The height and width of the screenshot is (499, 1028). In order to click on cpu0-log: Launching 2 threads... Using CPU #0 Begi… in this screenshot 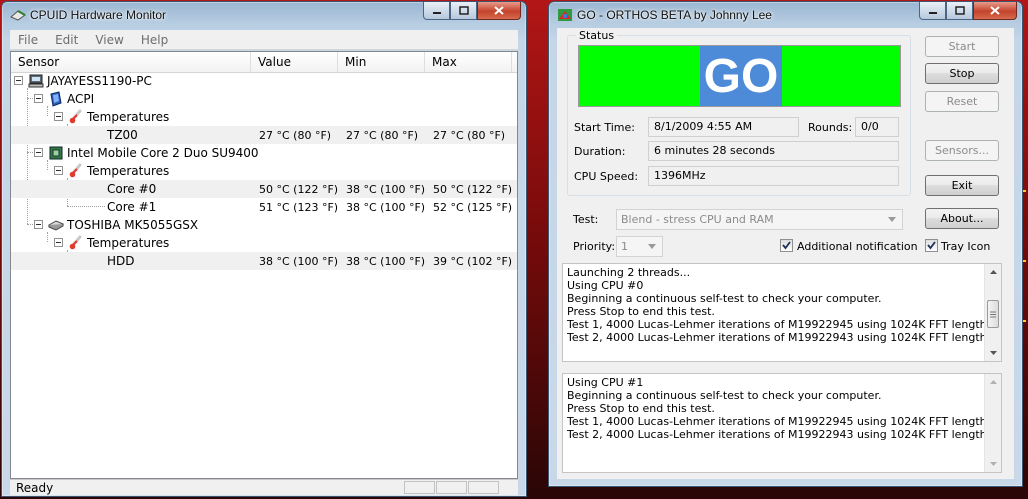, I will do `click(782, 312)`.